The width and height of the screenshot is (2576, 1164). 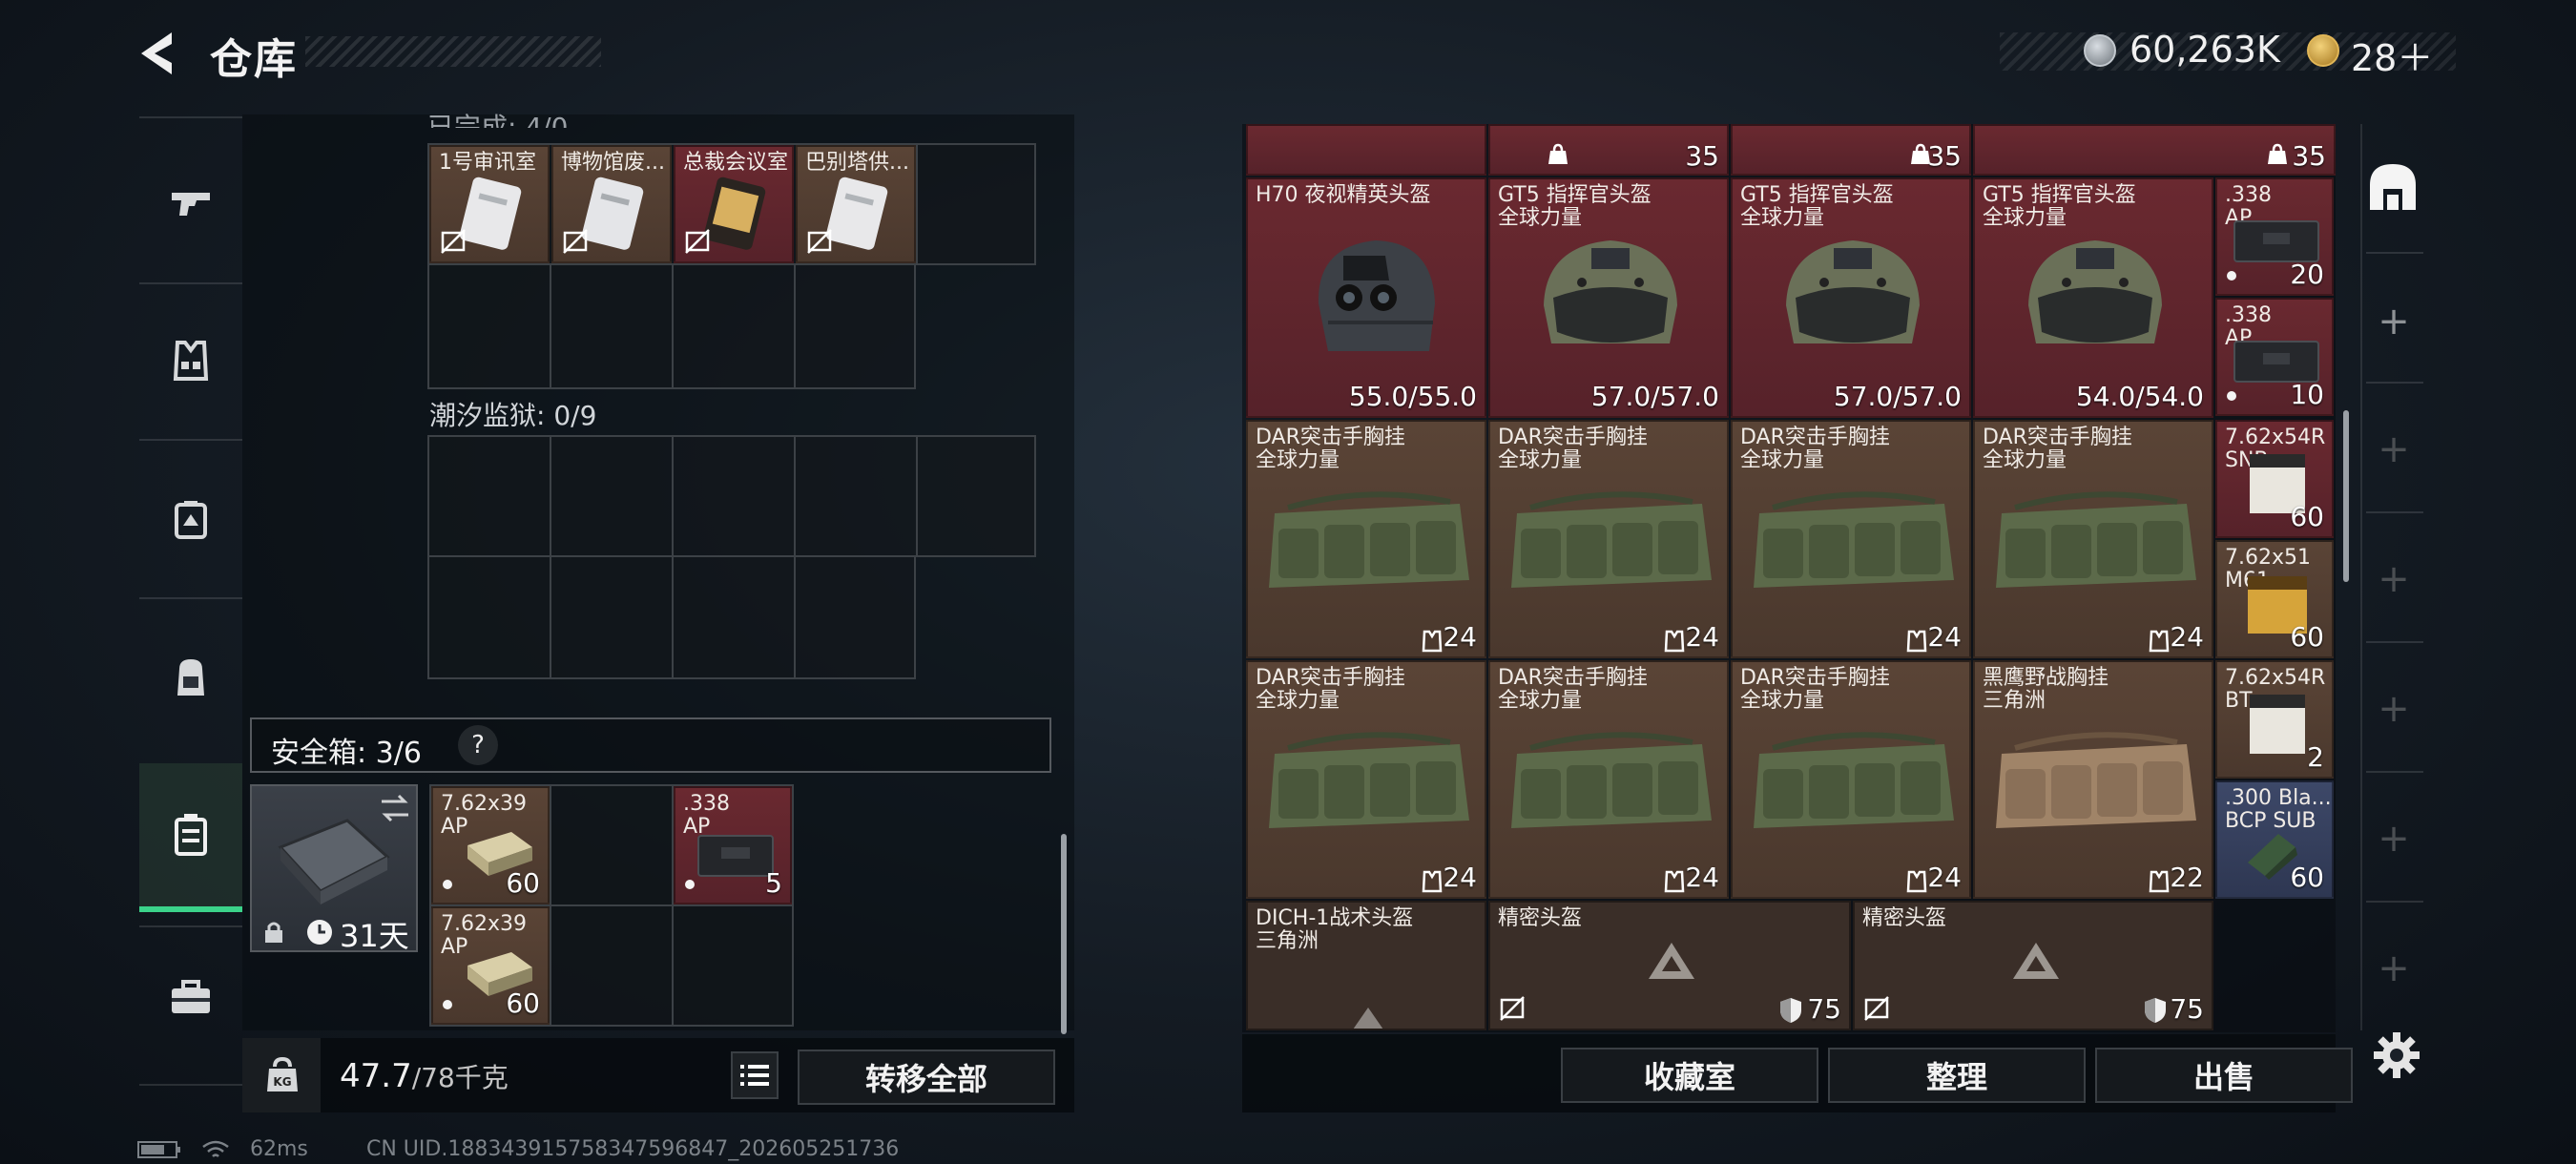 What do you see at coordinates (190, 519) in the screenshot?
I see `tab-armor` at bounding box center [190, 519].